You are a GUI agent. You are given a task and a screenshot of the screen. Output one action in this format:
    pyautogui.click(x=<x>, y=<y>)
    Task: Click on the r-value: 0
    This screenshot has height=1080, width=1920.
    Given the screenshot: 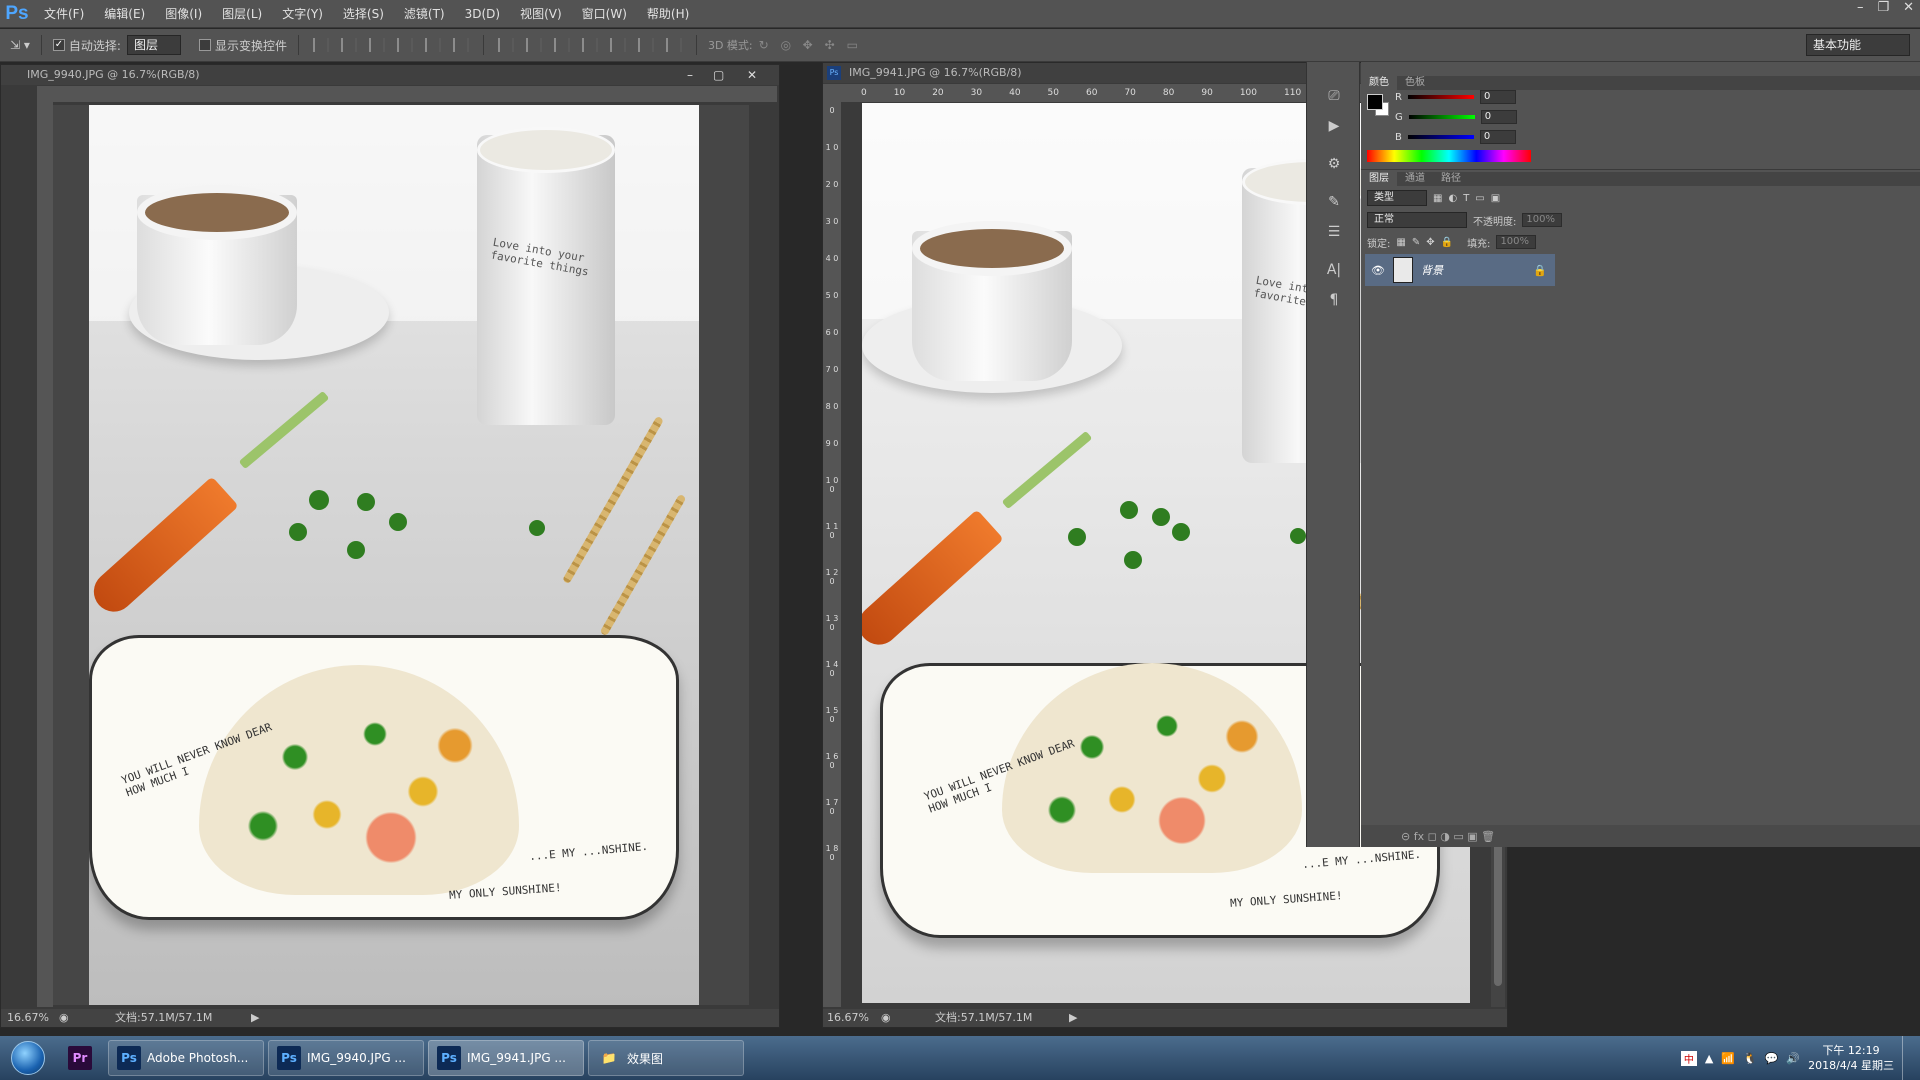 What is the action you would take?
    pyautogui.click(x=1497, y=97)
    